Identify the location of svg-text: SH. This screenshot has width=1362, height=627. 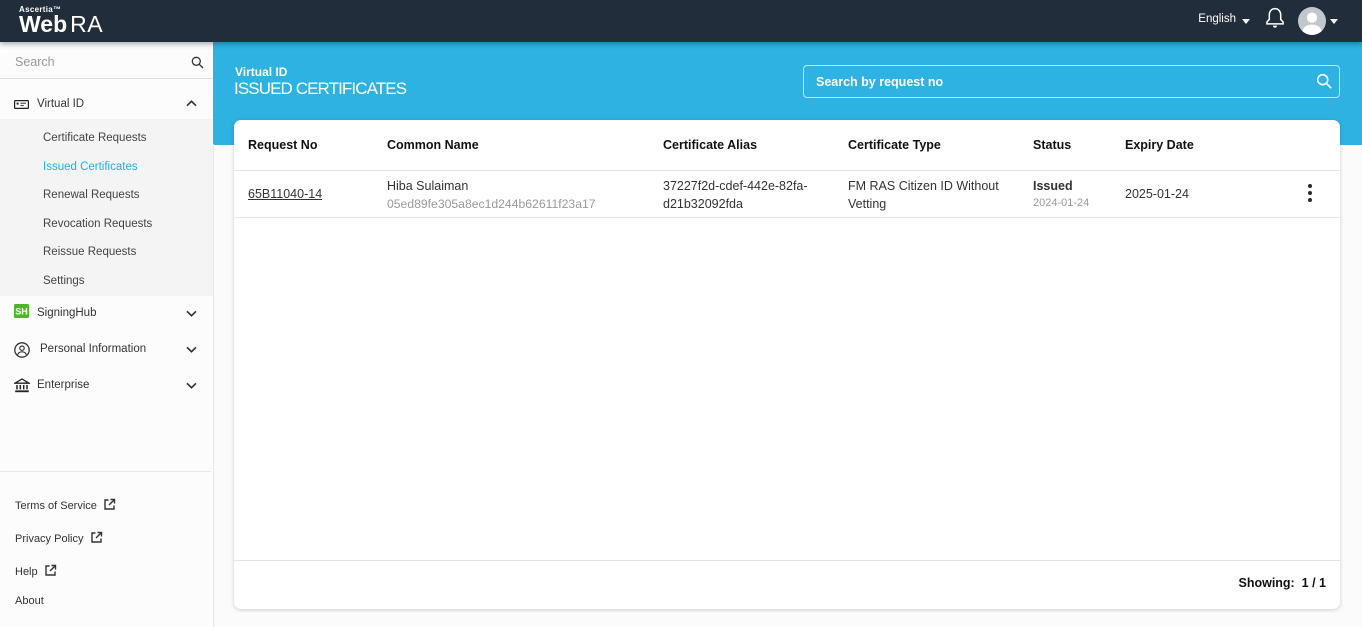
(21, 312).